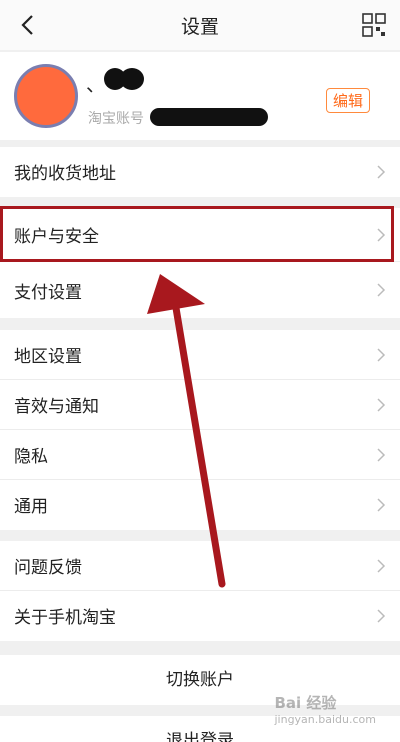  What do you see at coordinates (48, 568) in the screenshot?
I see `settings-item-label: 问题反馈` at bounding box center [48, 568].